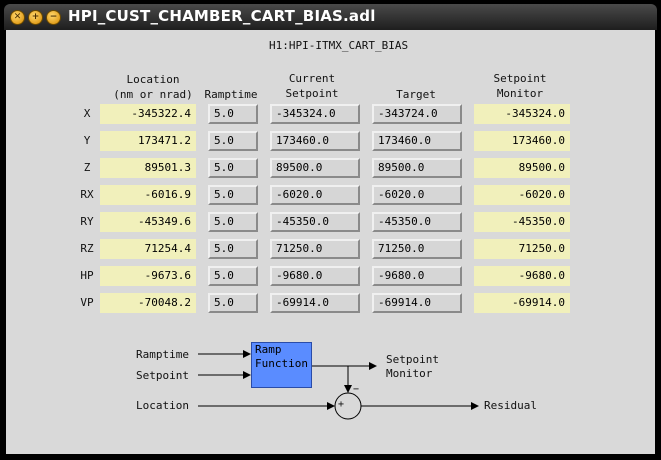  What do you see at coordinates (148, 276) in the screenshot?
I see `location-readback-hp: -9673.6` at bounding box center [148, 276].